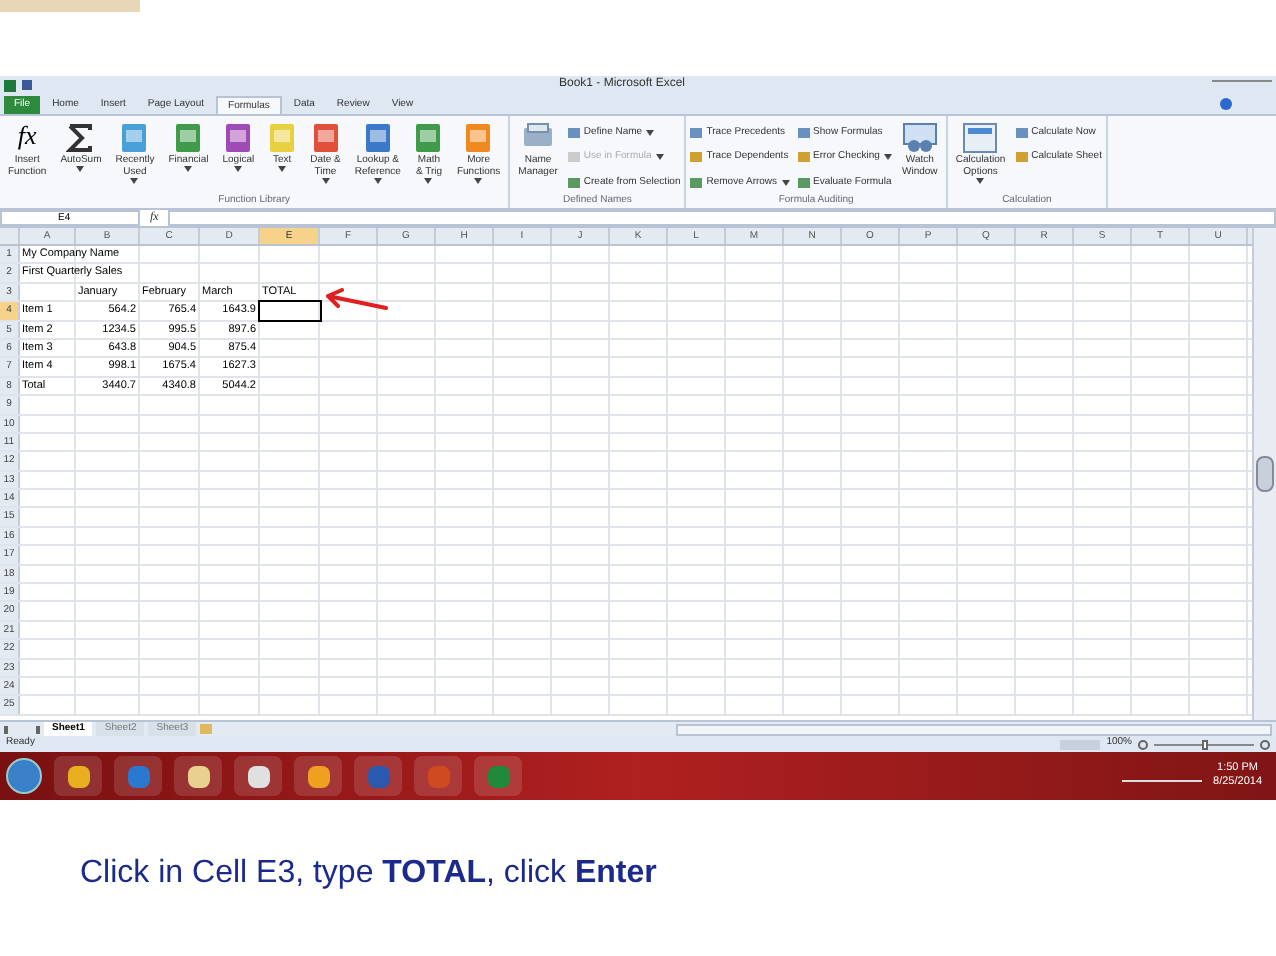 The height and width of the screenshot is (956, 1276). What do you see at coordinates (980, 138) in the screenshot?
I see `calculator-sheet-icon` at bounding box center [980, 138].